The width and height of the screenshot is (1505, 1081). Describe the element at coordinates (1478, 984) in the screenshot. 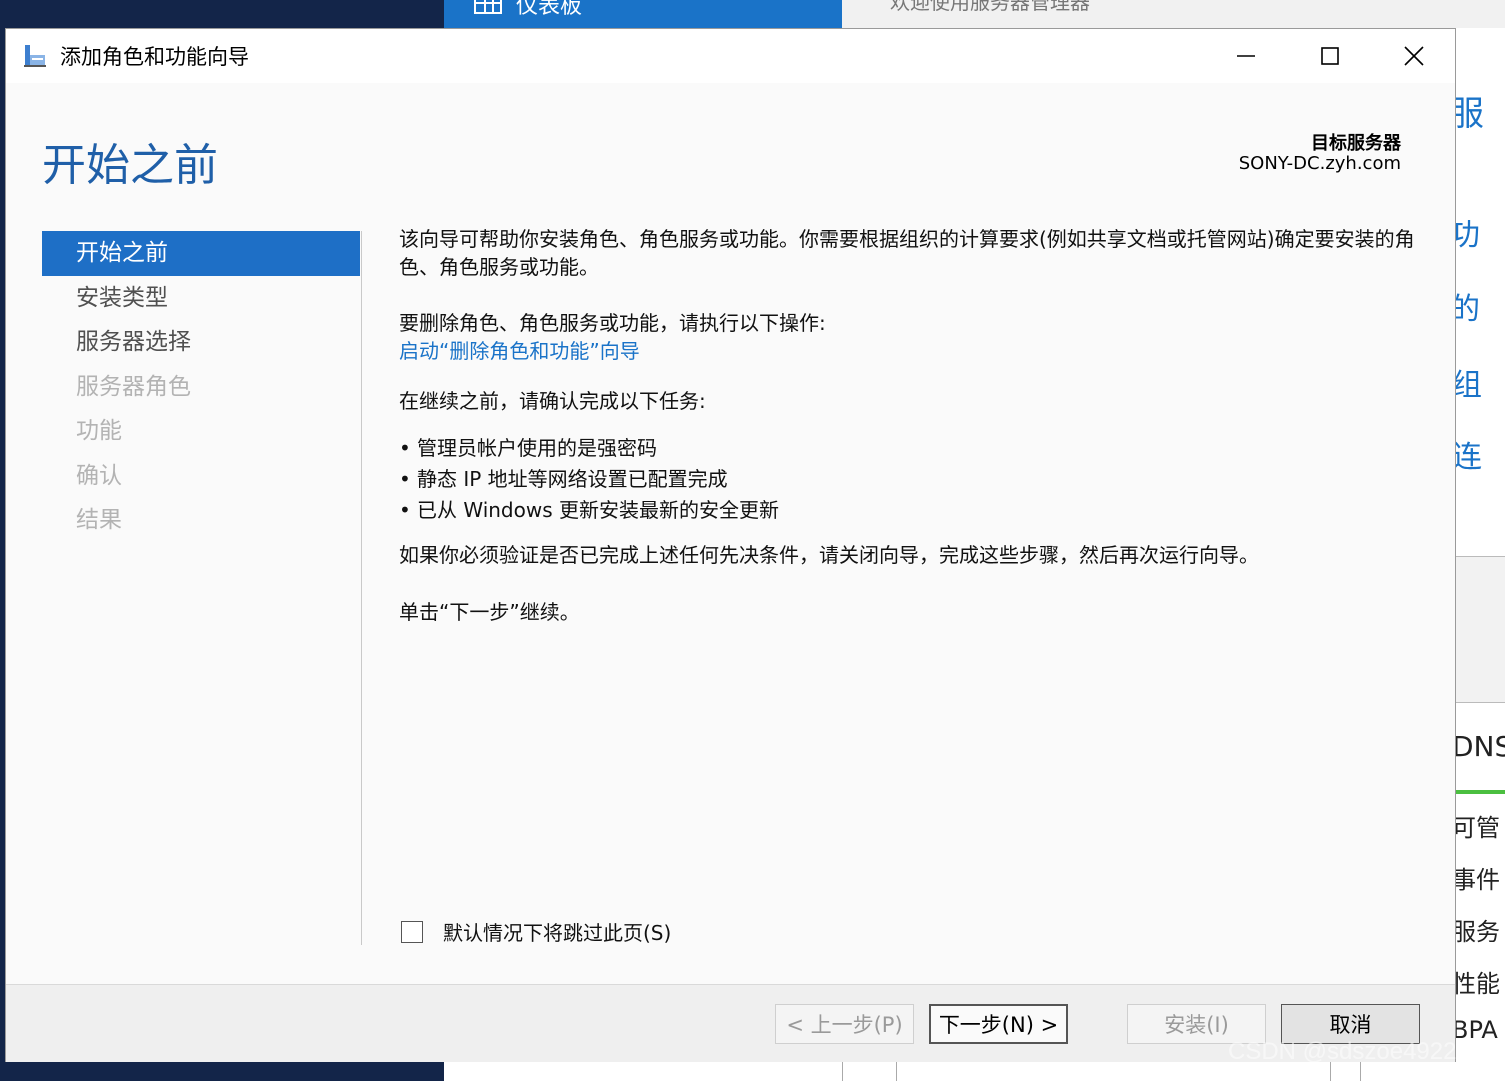

I see `peek-text: 性能` at that location.